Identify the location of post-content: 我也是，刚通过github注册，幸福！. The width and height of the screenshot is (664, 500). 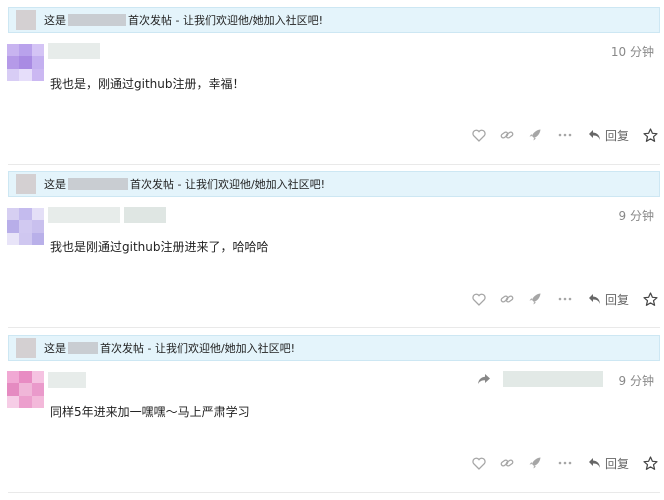
(147, 84).